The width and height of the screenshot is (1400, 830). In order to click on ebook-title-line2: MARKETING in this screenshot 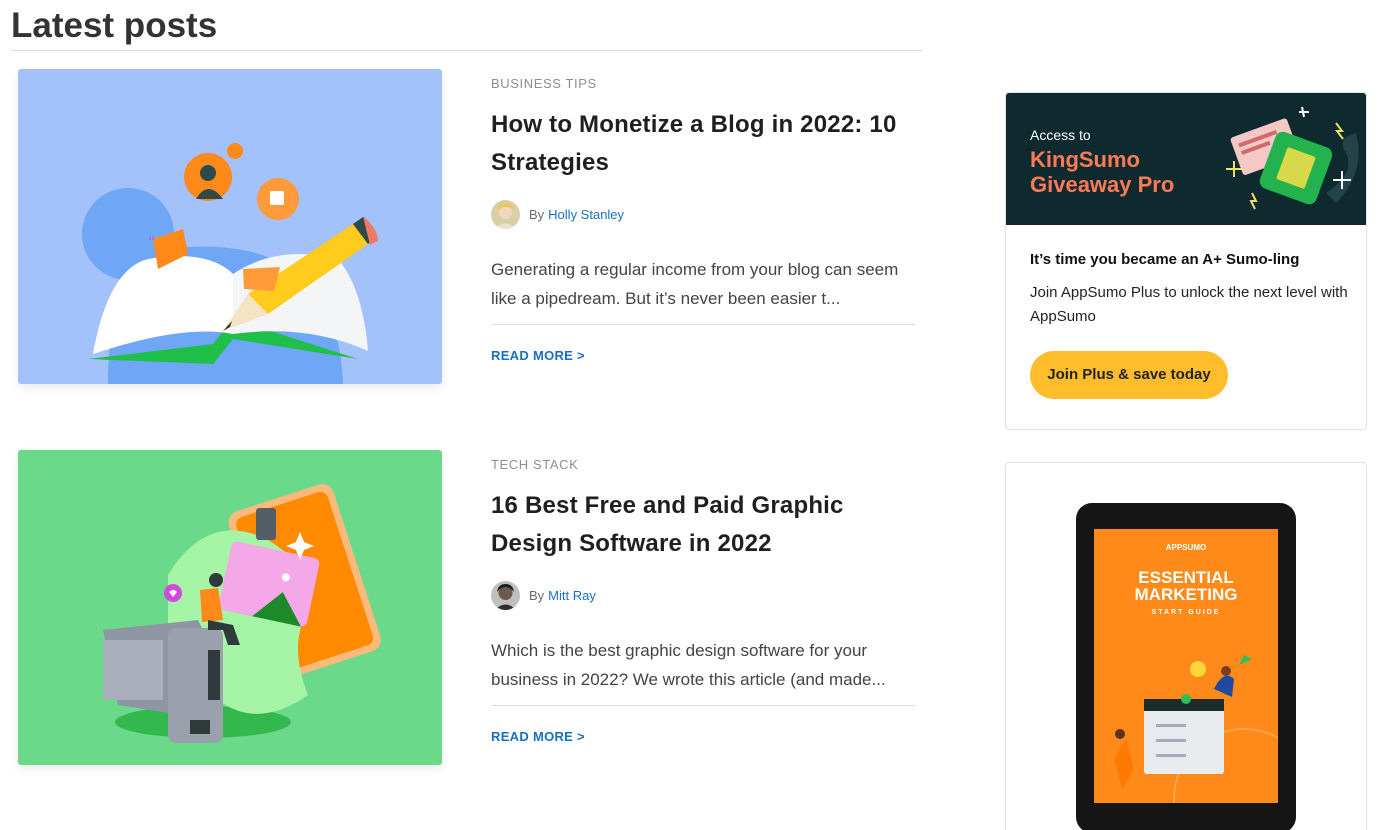, I will do `click(1186, 594)`.